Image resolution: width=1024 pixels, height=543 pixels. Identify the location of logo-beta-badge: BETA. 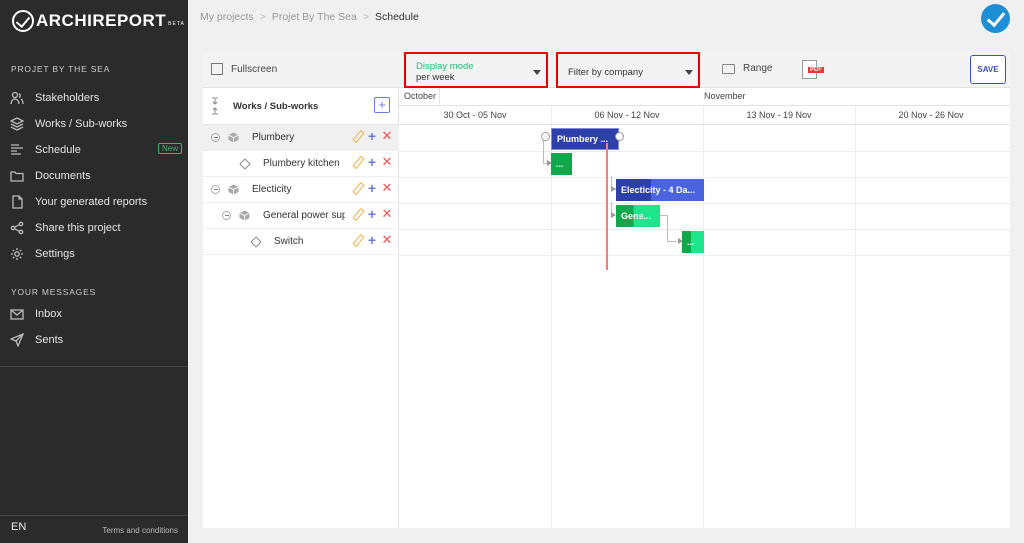
(176, 24).